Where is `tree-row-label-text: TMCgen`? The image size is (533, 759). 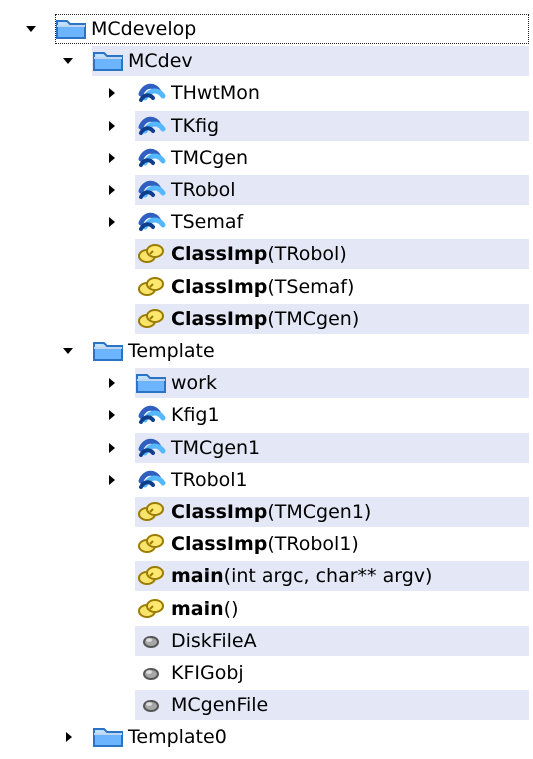 tree-row-label-text: TMCgen is located at coordinates (210, 157).